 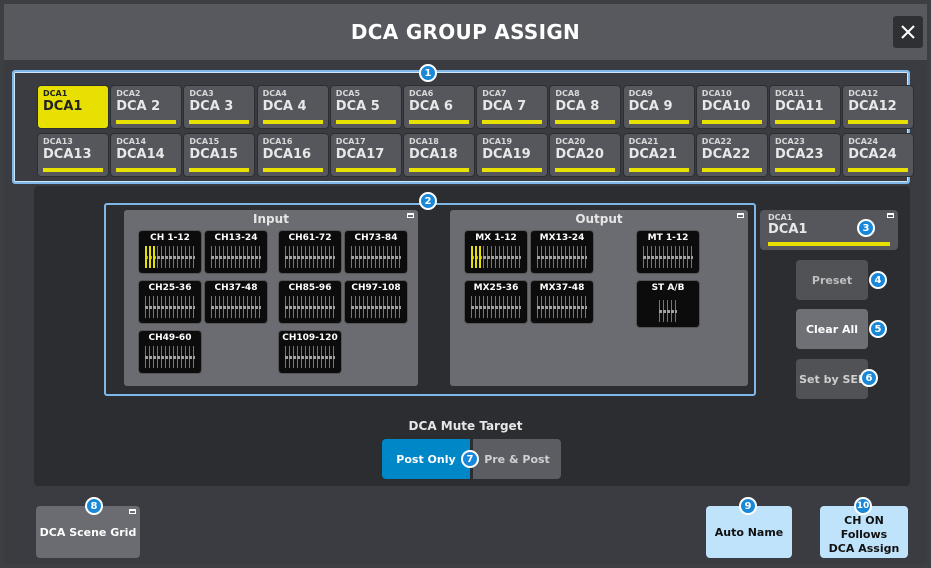 What do you see at coordinates (350, 141) in the screenshot?
I see `dca-number: DCA17` at bounding box center [350, 141].